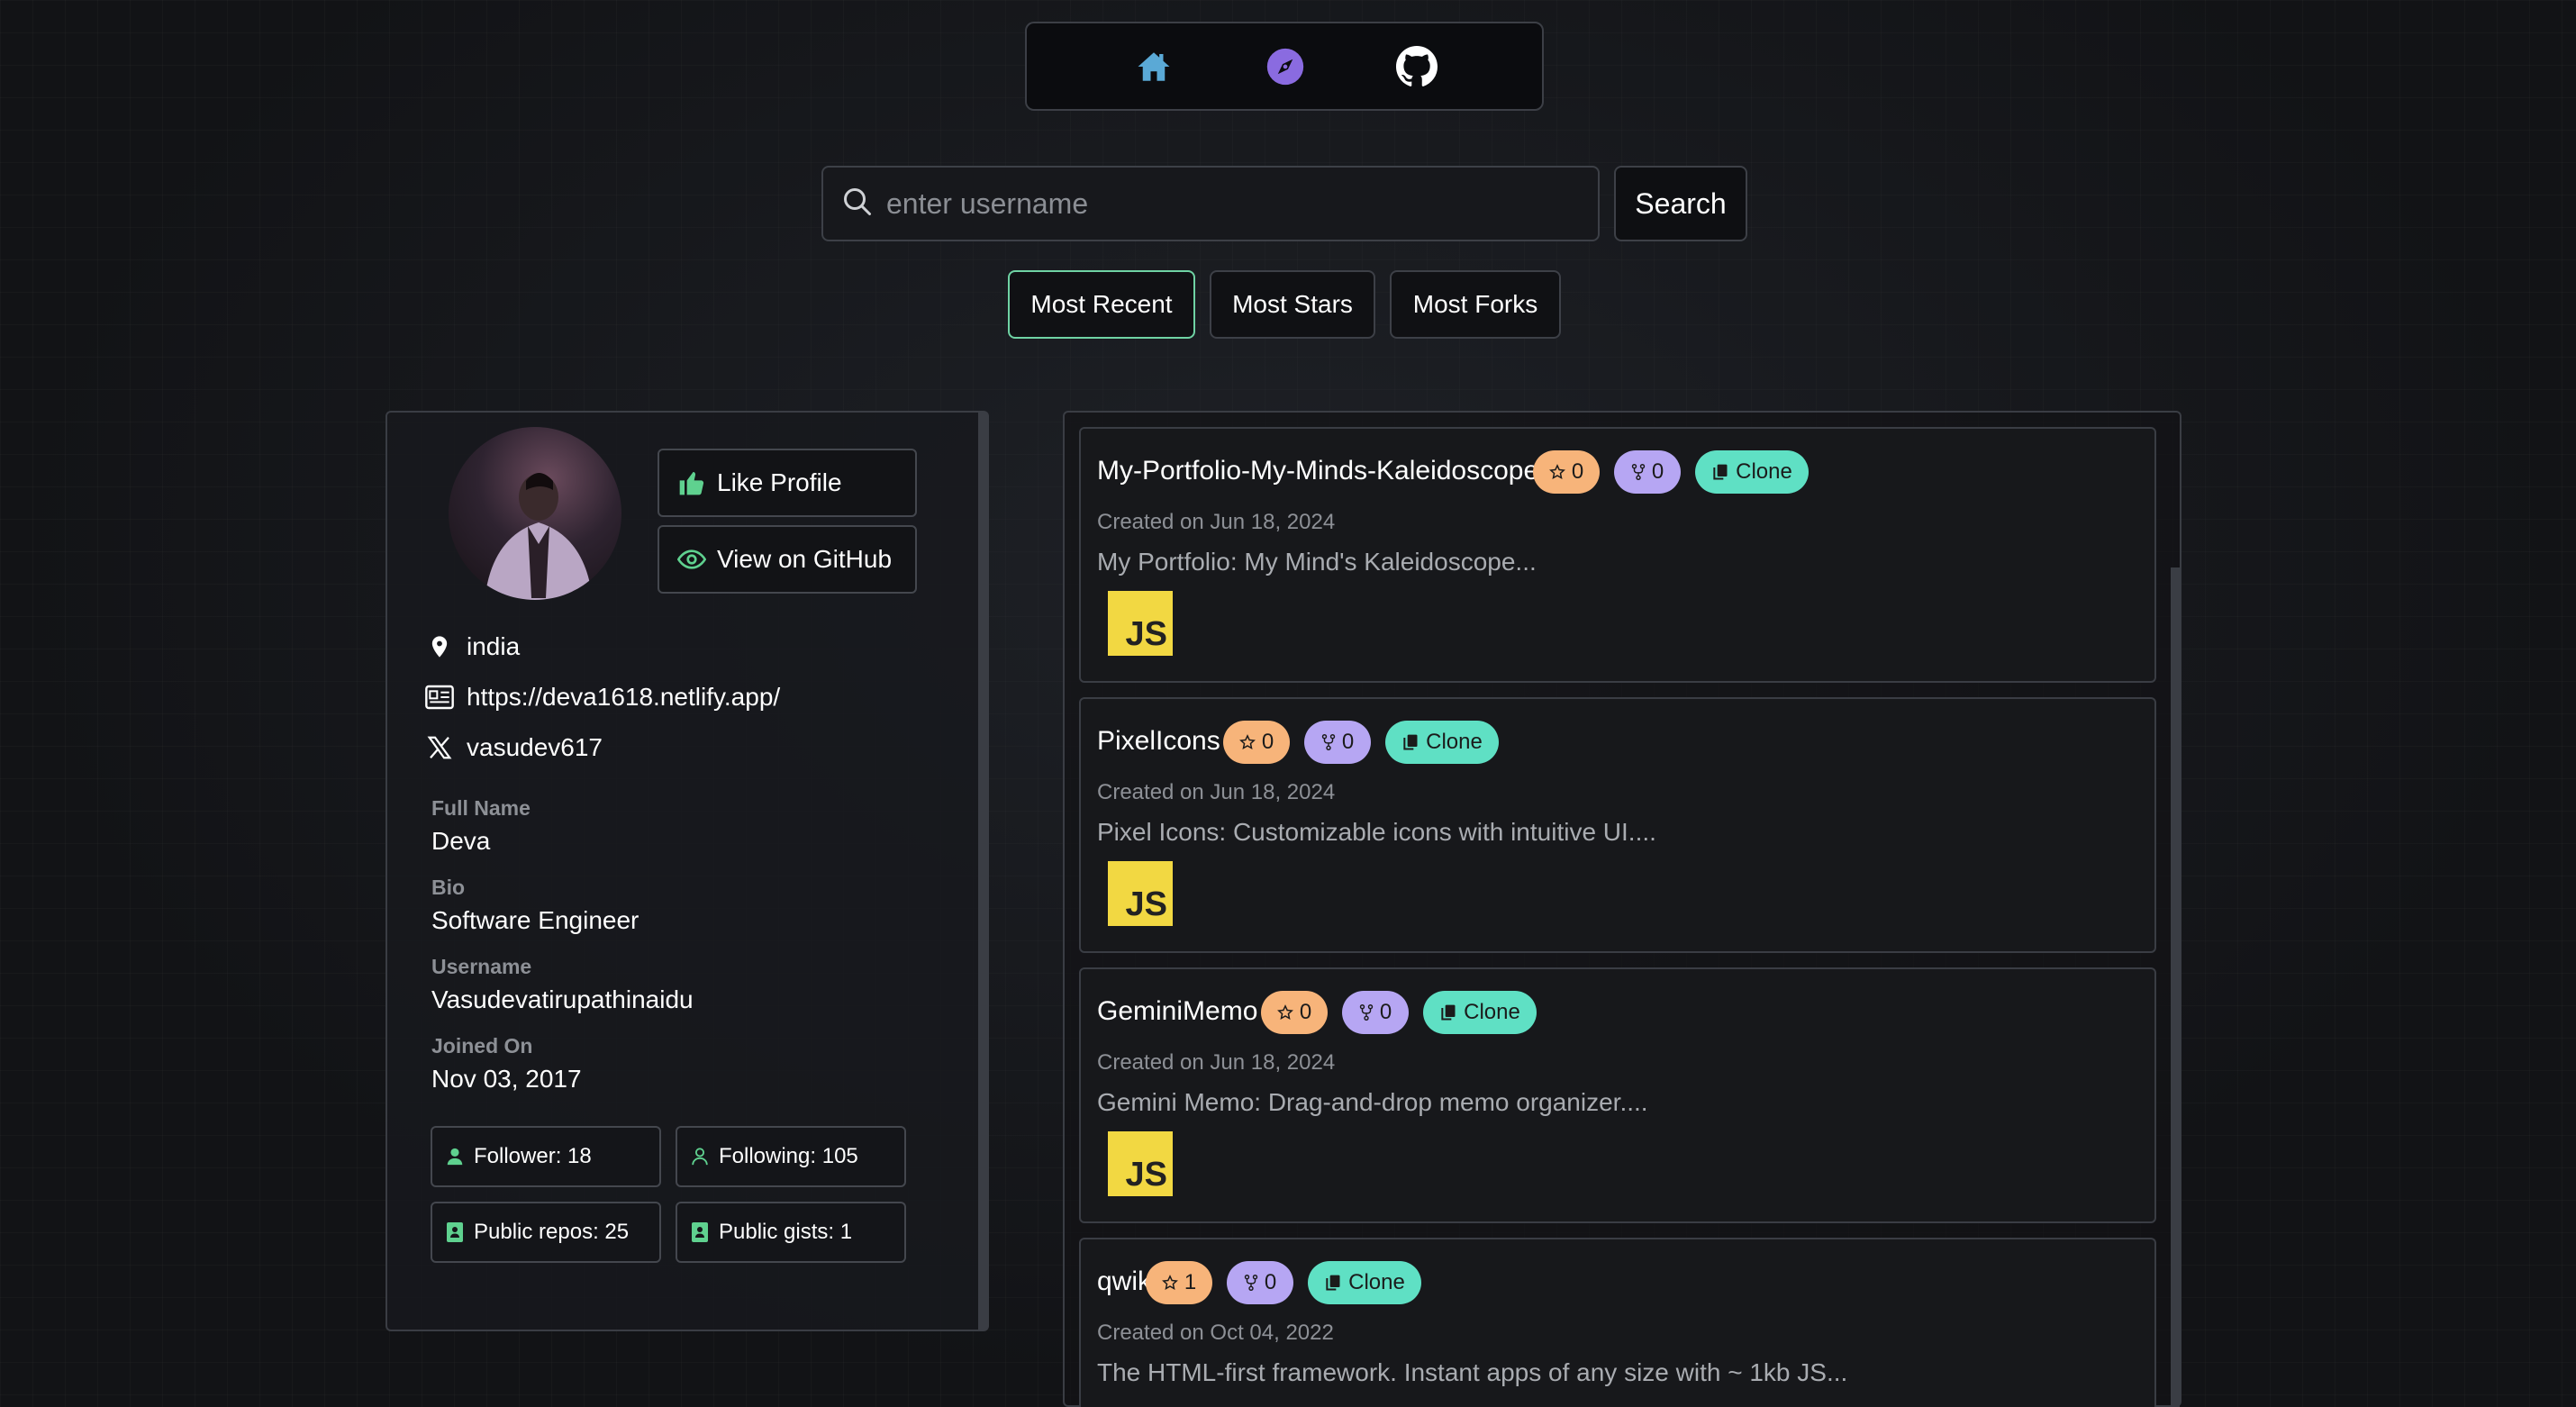 The image size is (2576, 1407). Describe the element at coordinates (1228, 204) in the screenshot. I see `search-input` at that location.